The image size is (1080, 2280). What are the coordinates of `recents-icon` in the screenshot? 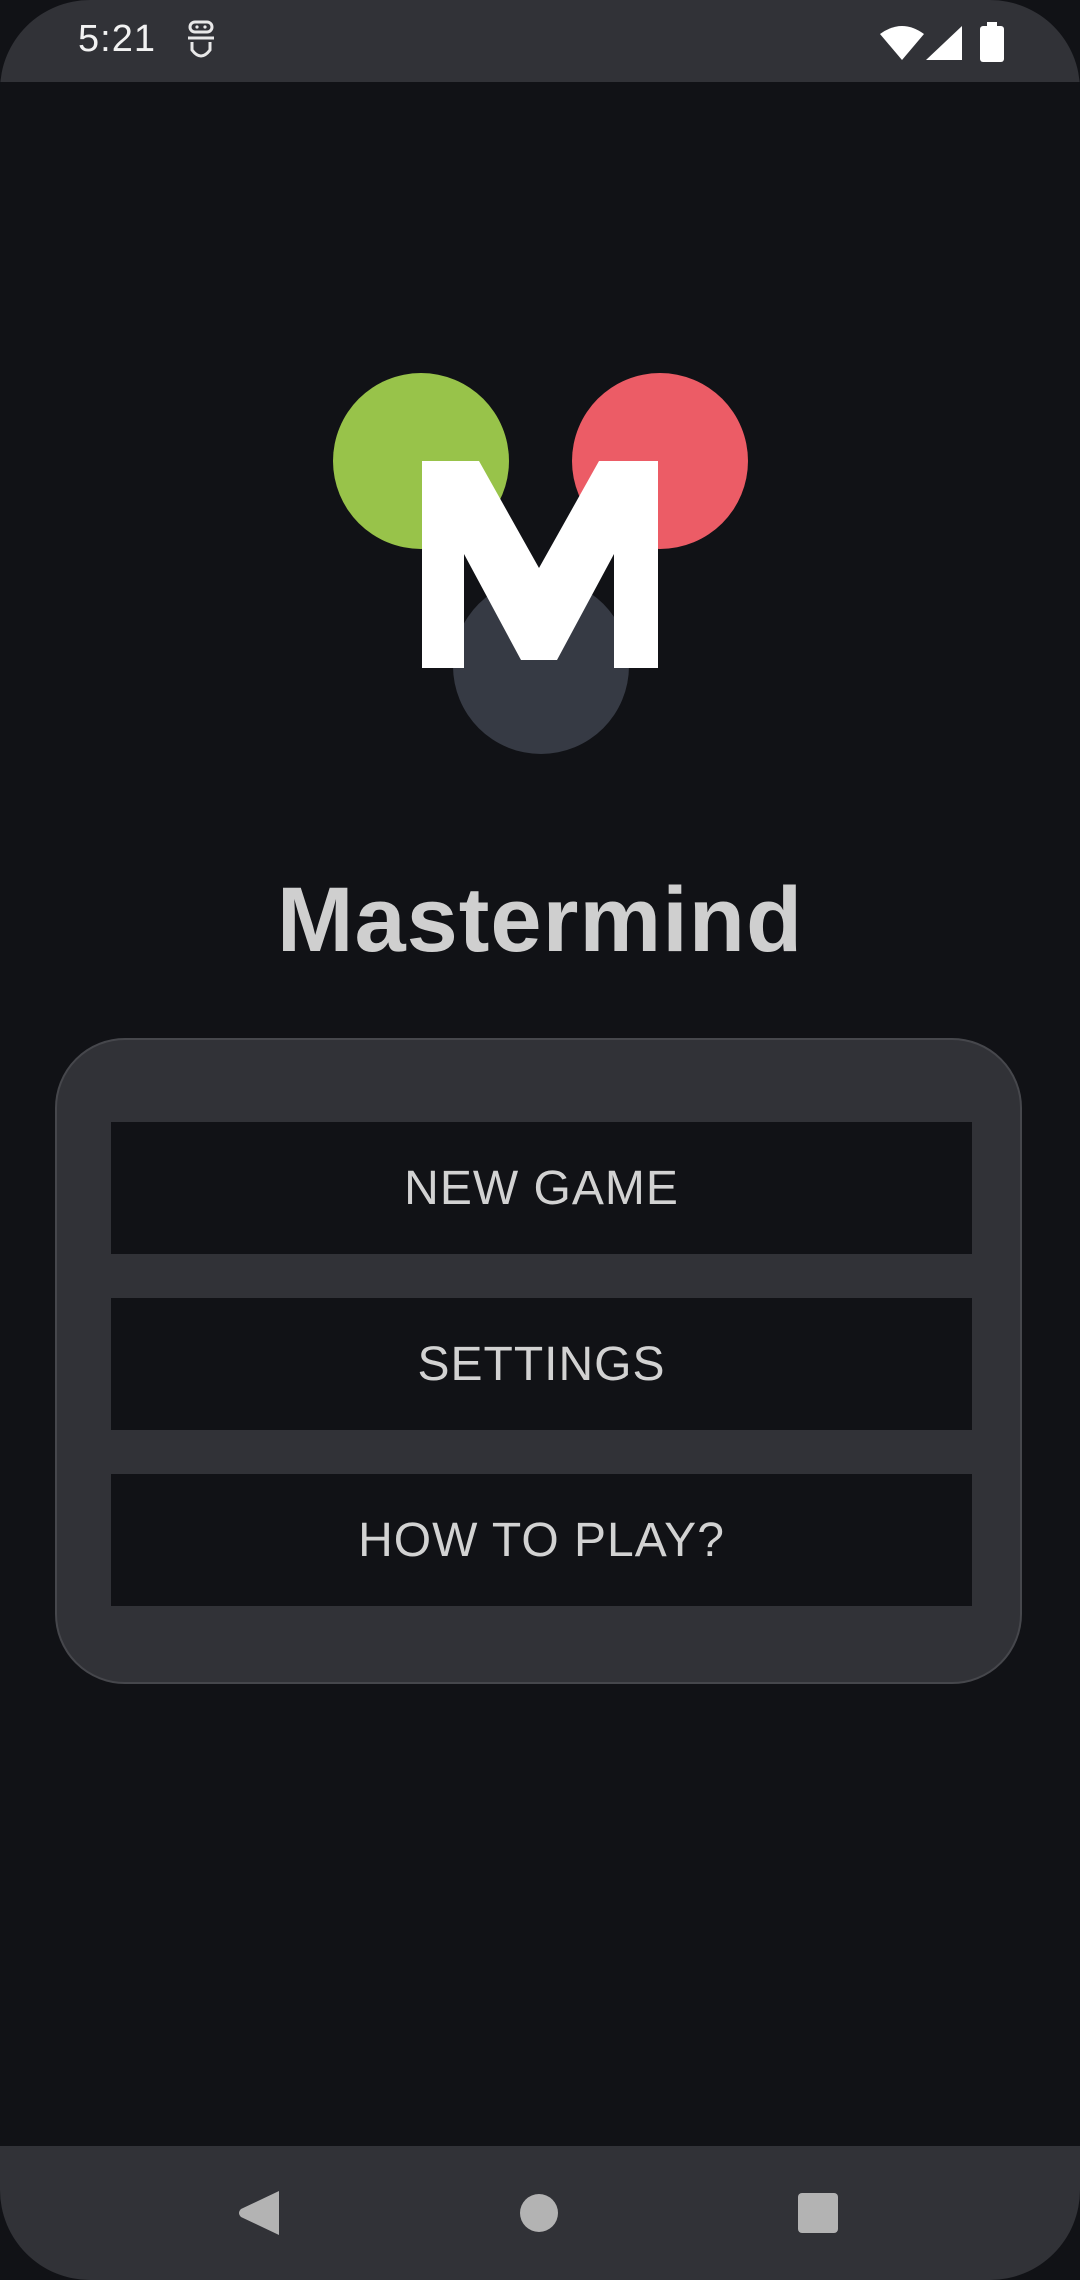 It's located at (818, 2213).